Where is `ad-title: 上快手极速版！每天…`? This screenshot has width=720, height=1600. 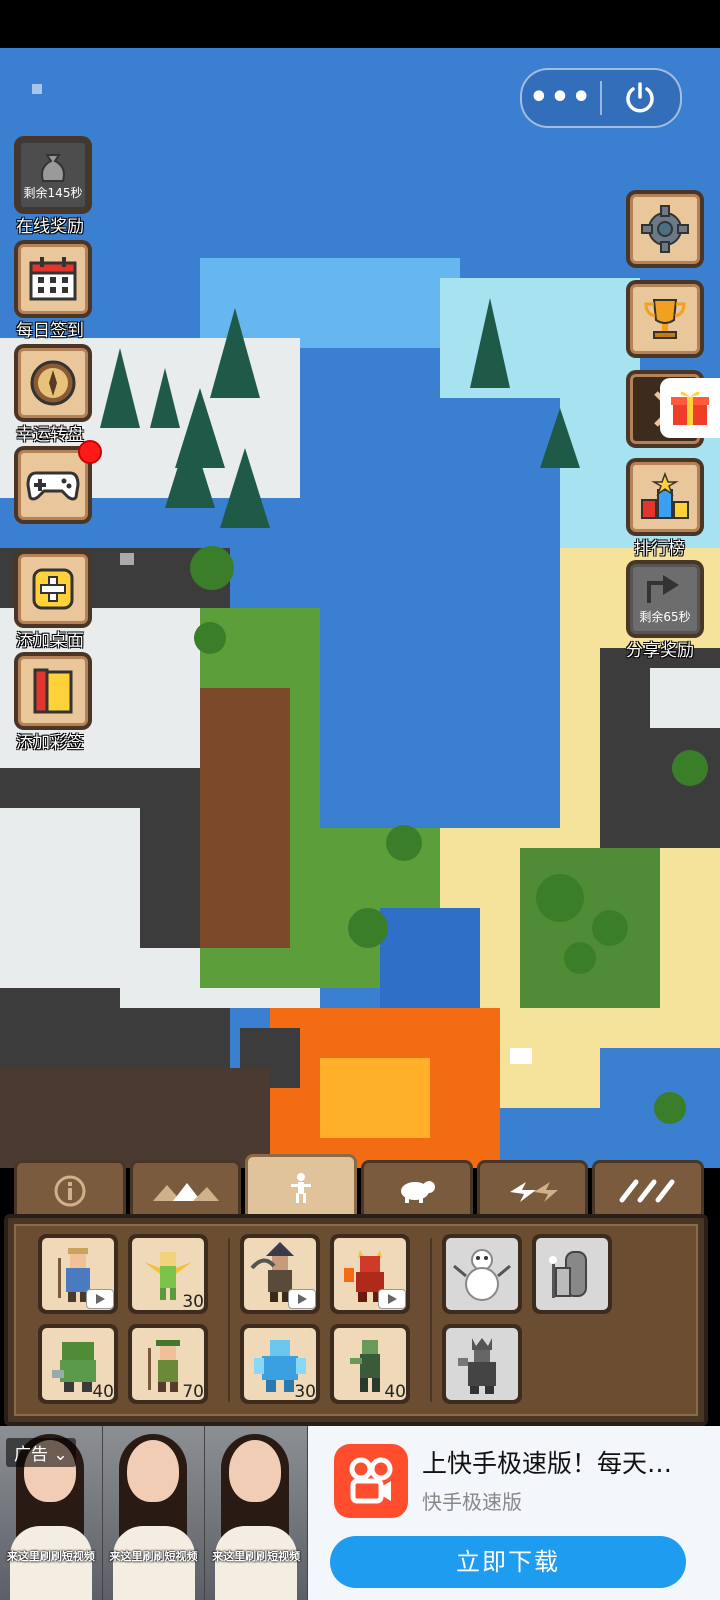
ad-title: 上快手极速版！每天… is located at coordinates (547, 1463).